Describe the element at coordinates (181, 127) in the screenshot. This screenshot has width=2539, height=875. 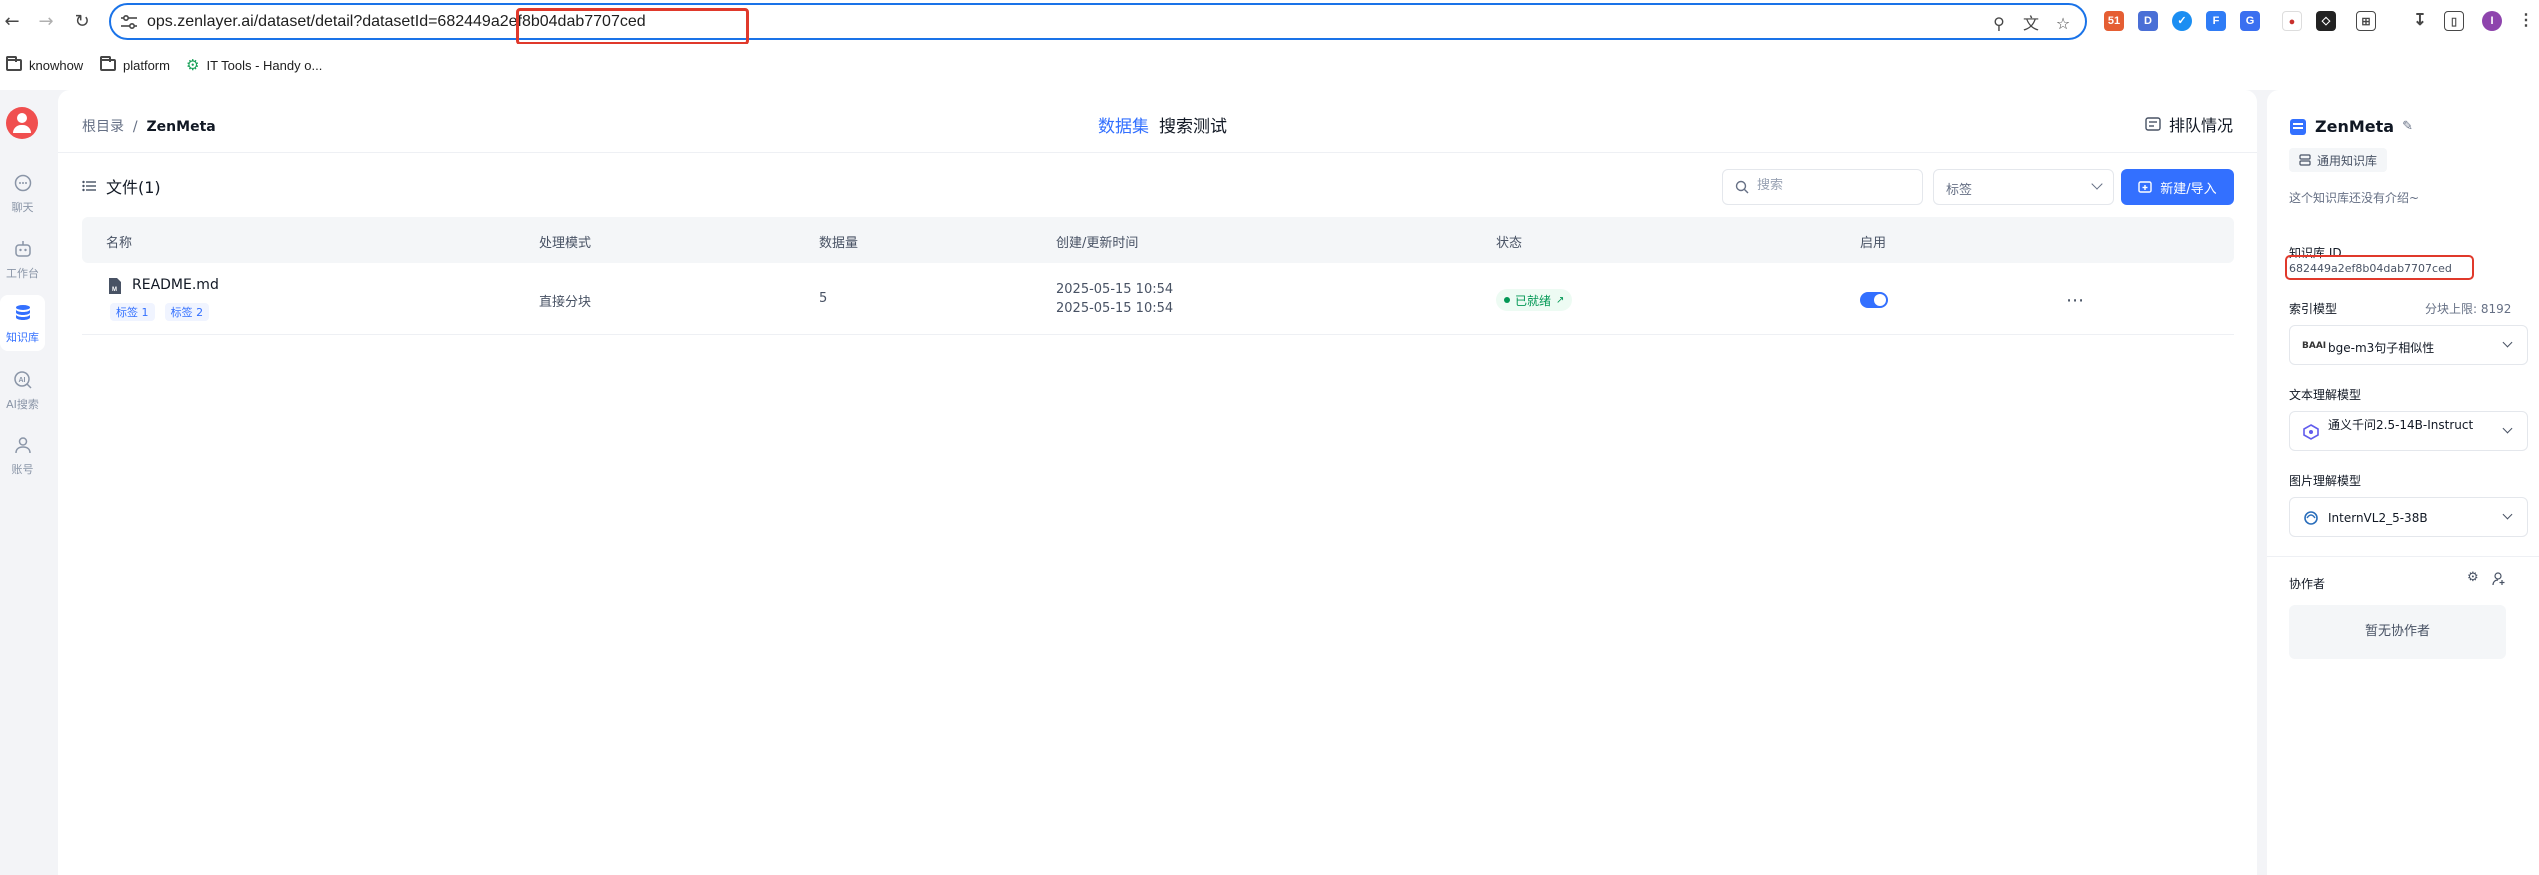
I see `breadcrumb-current: ZenMeta` at that location.